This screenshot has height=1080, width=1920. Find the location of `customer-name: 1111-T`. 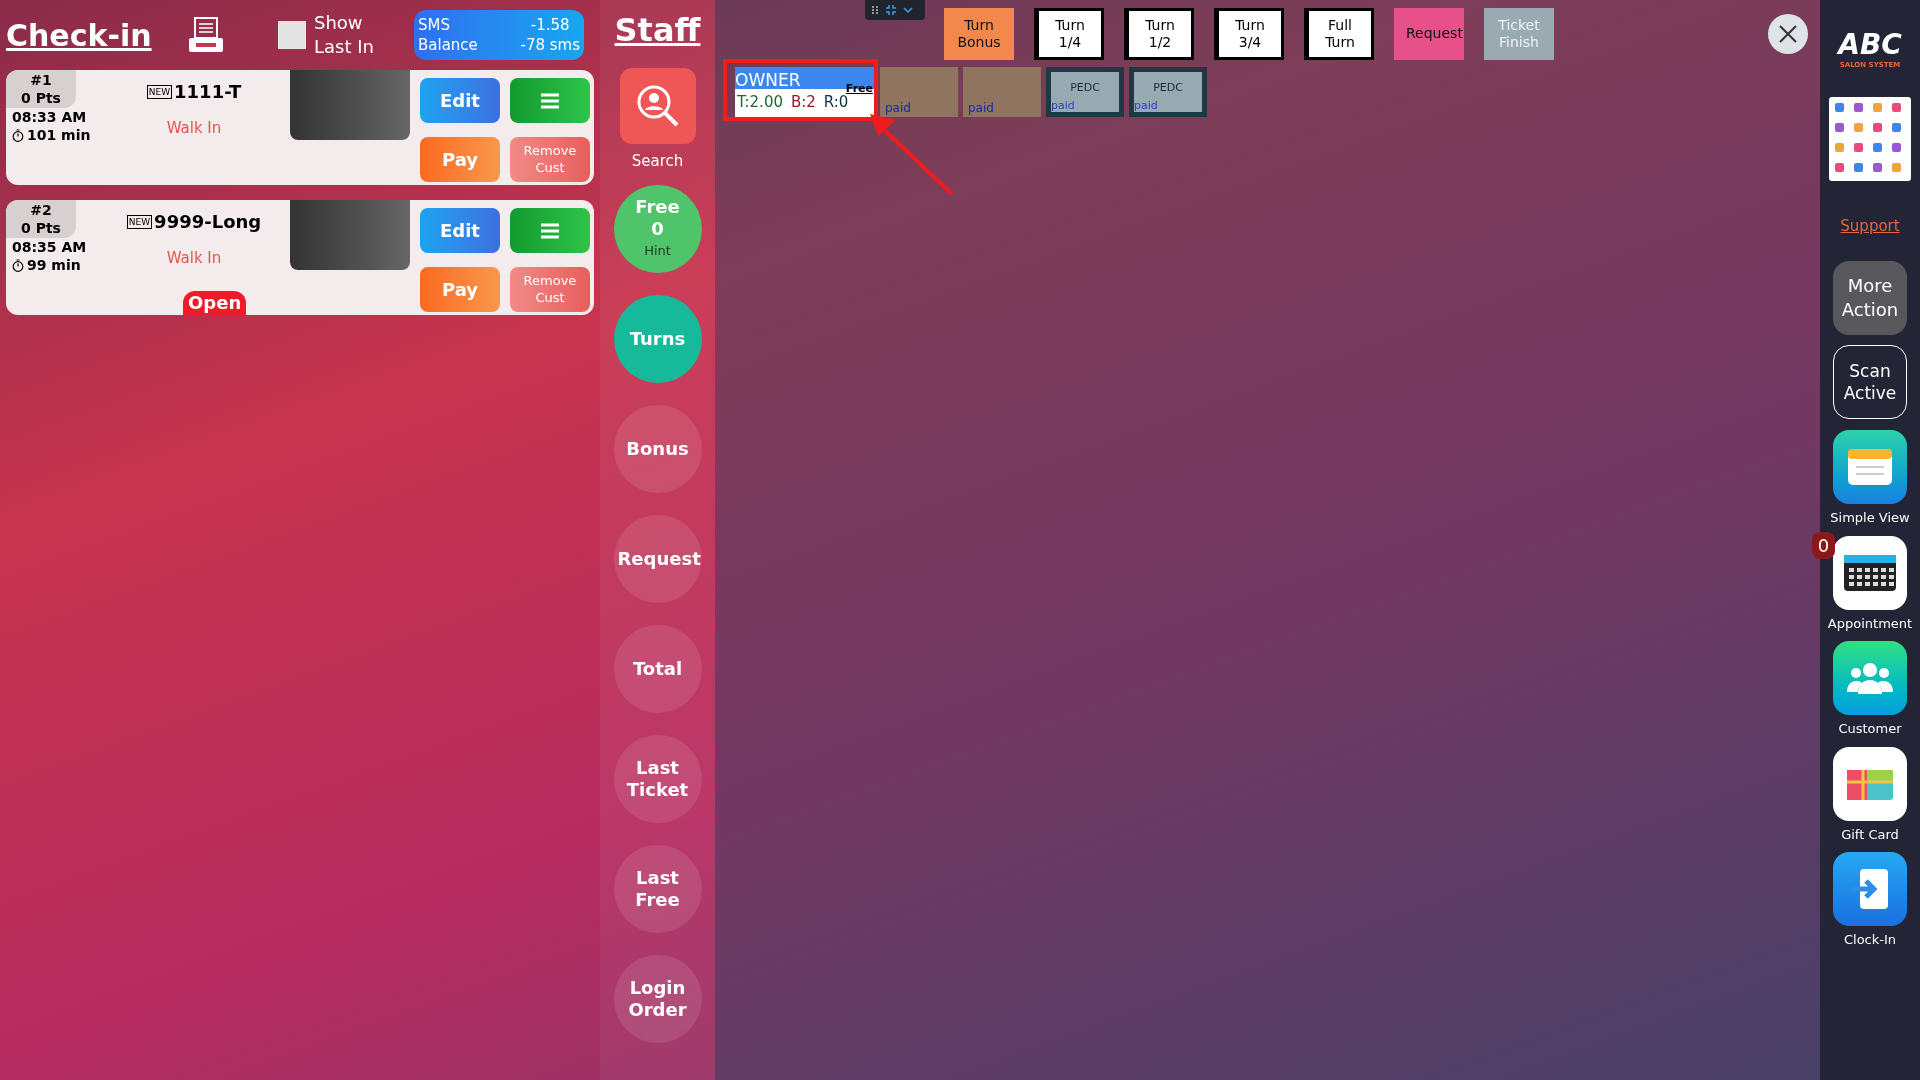

customer-name: 1111-T is located at coordinates (208, 92).